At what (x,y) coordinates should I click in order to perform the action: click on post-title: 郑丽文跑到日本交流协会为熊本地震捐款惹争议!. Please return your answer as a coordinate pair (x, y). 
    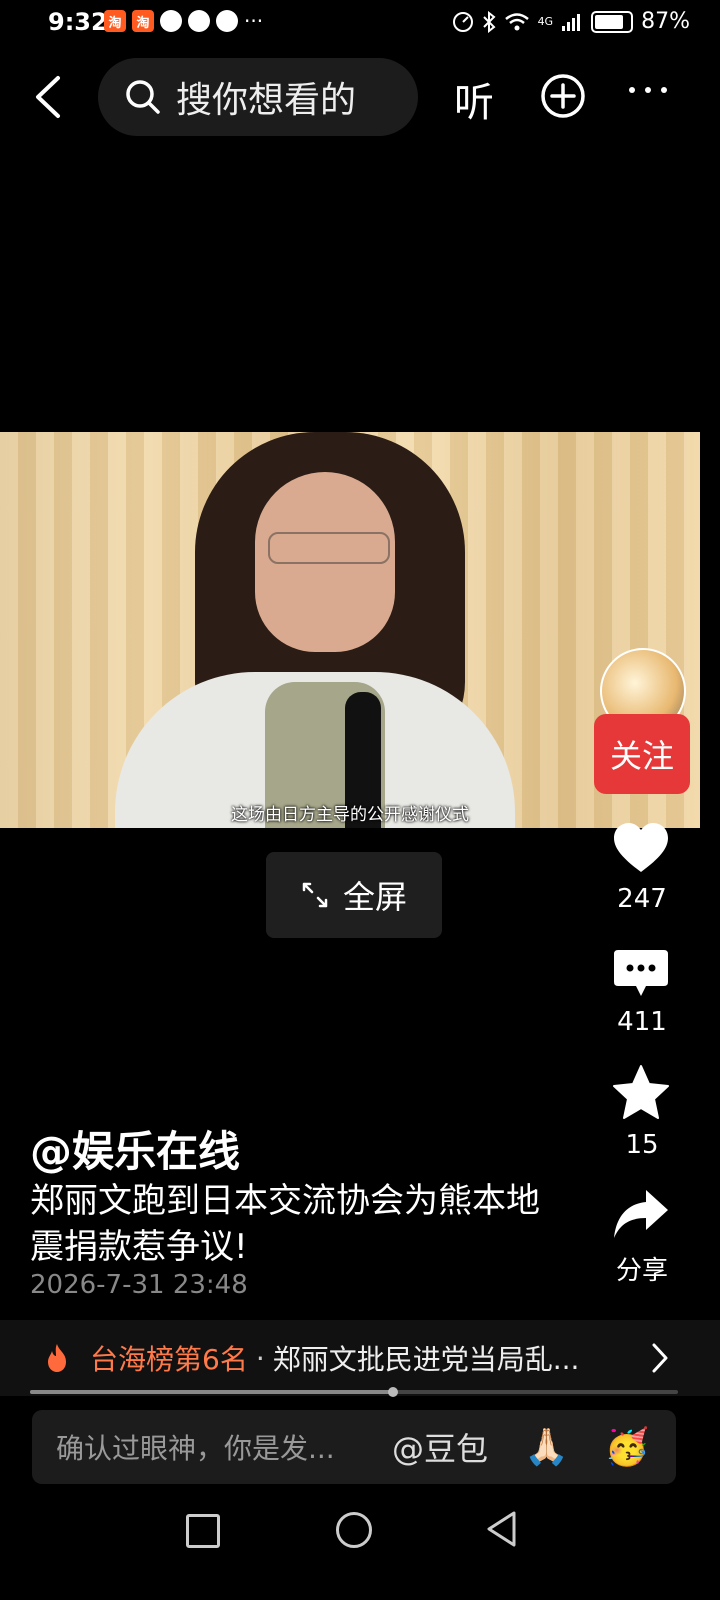
    Looking at the image, I should click on (285, 1224).